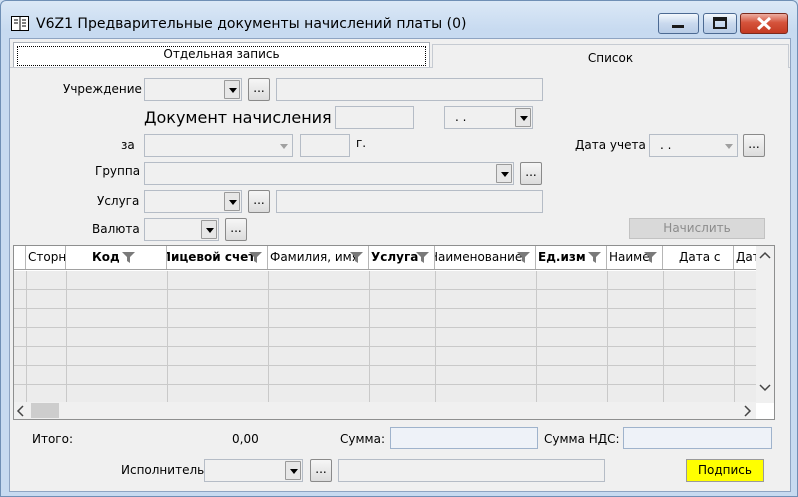 The width and height of the screenshot is (798, 497). I want to click on column-header: Фамилия, имя, so click(318, 257).